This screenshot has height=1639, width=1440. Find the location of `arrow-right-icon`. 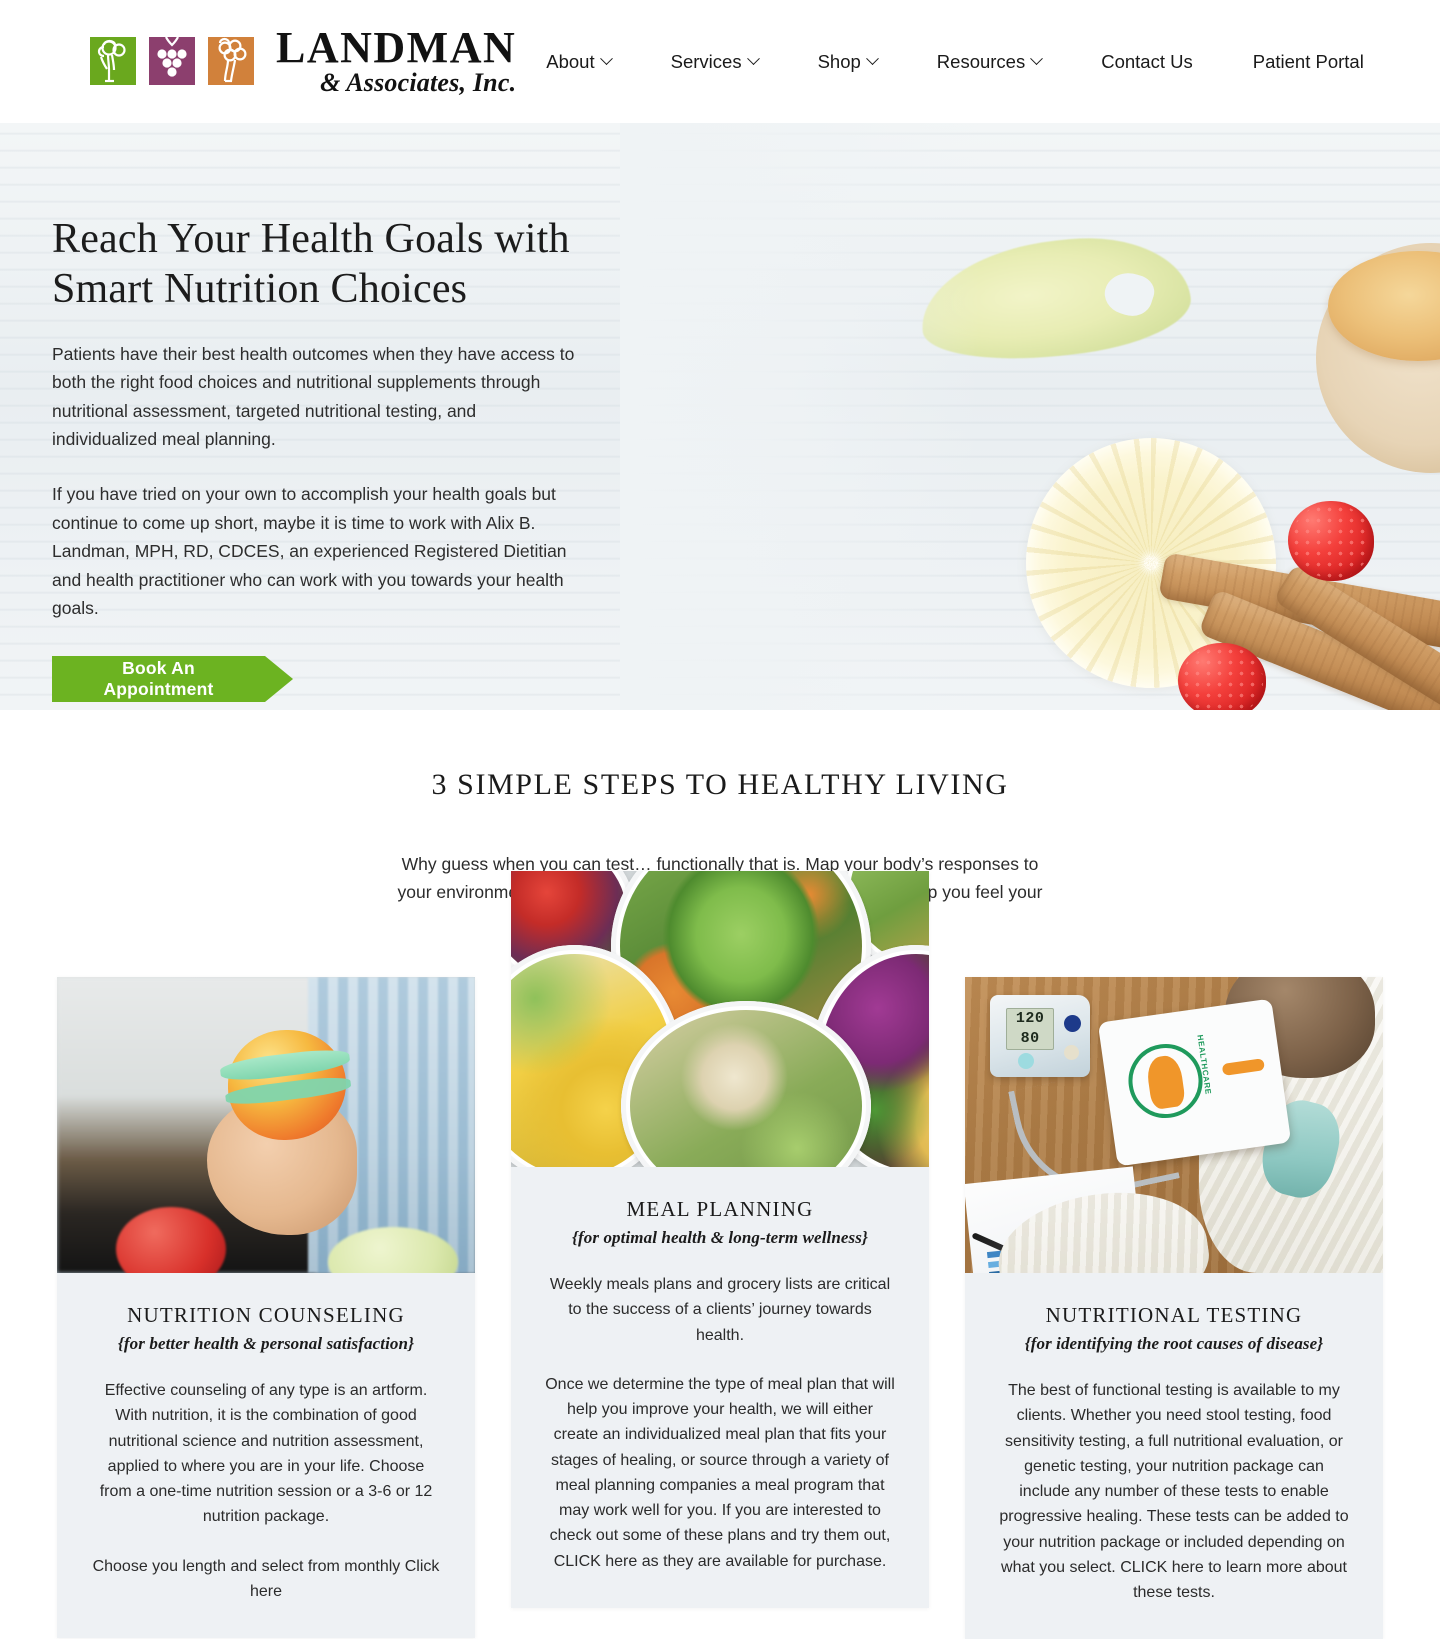

arrow-right-icon is located at coordinates (279, 679).